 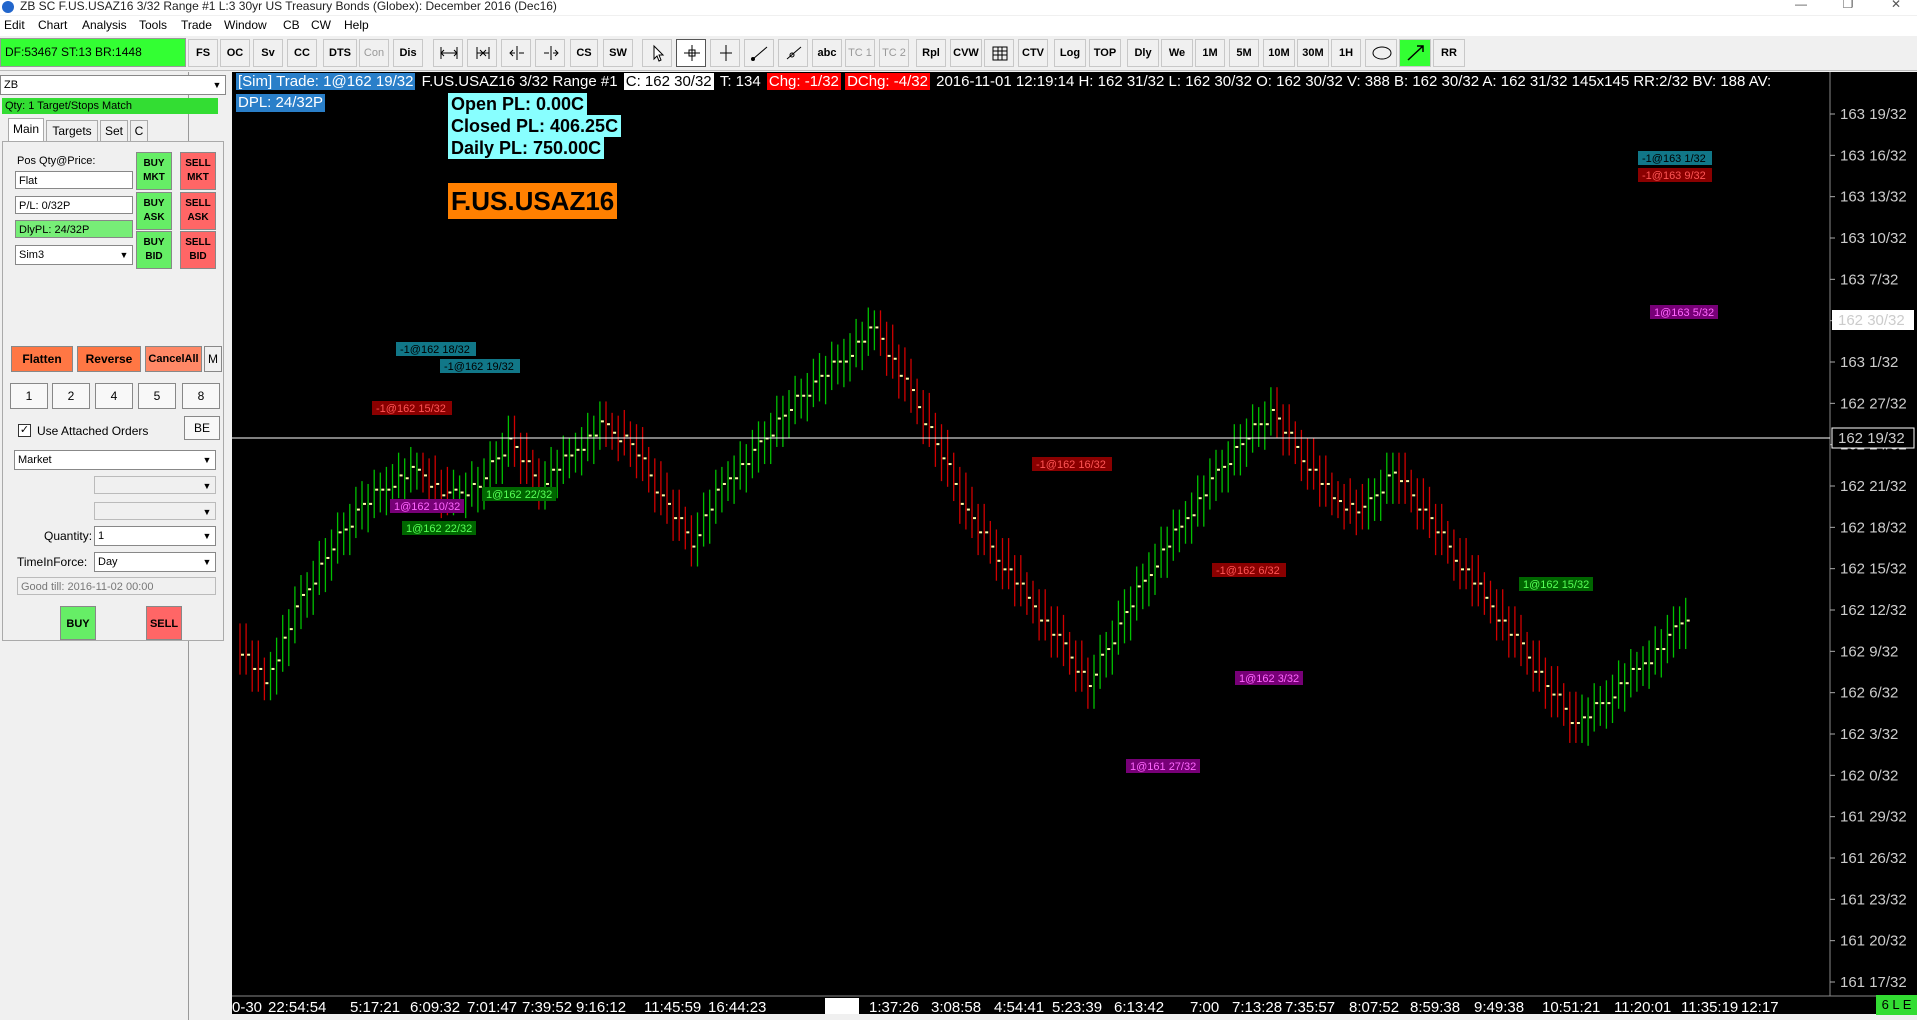 What do you see at coordinates (931, 53) in the screenshot?
I see `rpl-button: Rpl` at bounding box center [931, 53].